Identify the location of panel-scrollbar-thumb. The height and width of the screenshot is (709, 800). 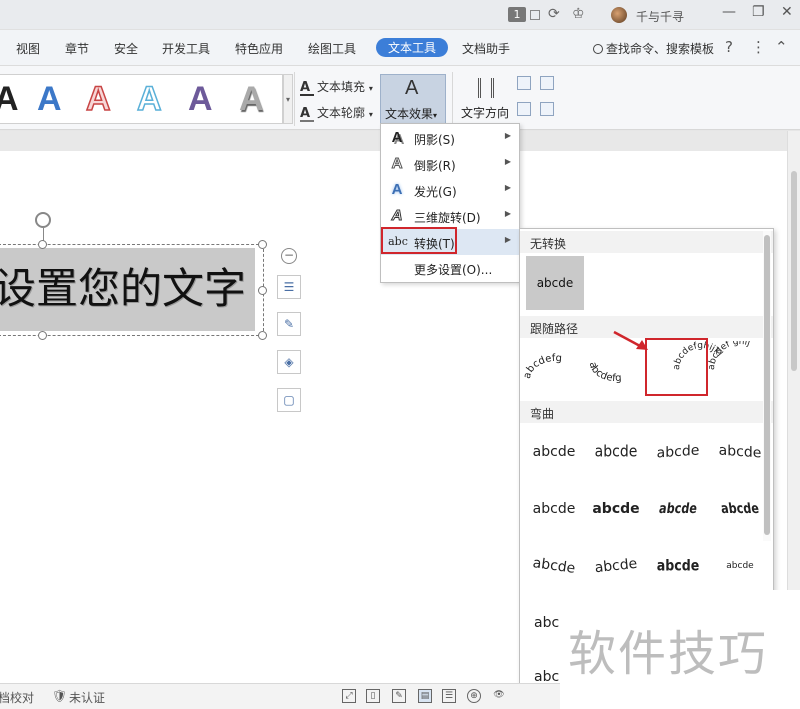
(767, 385).